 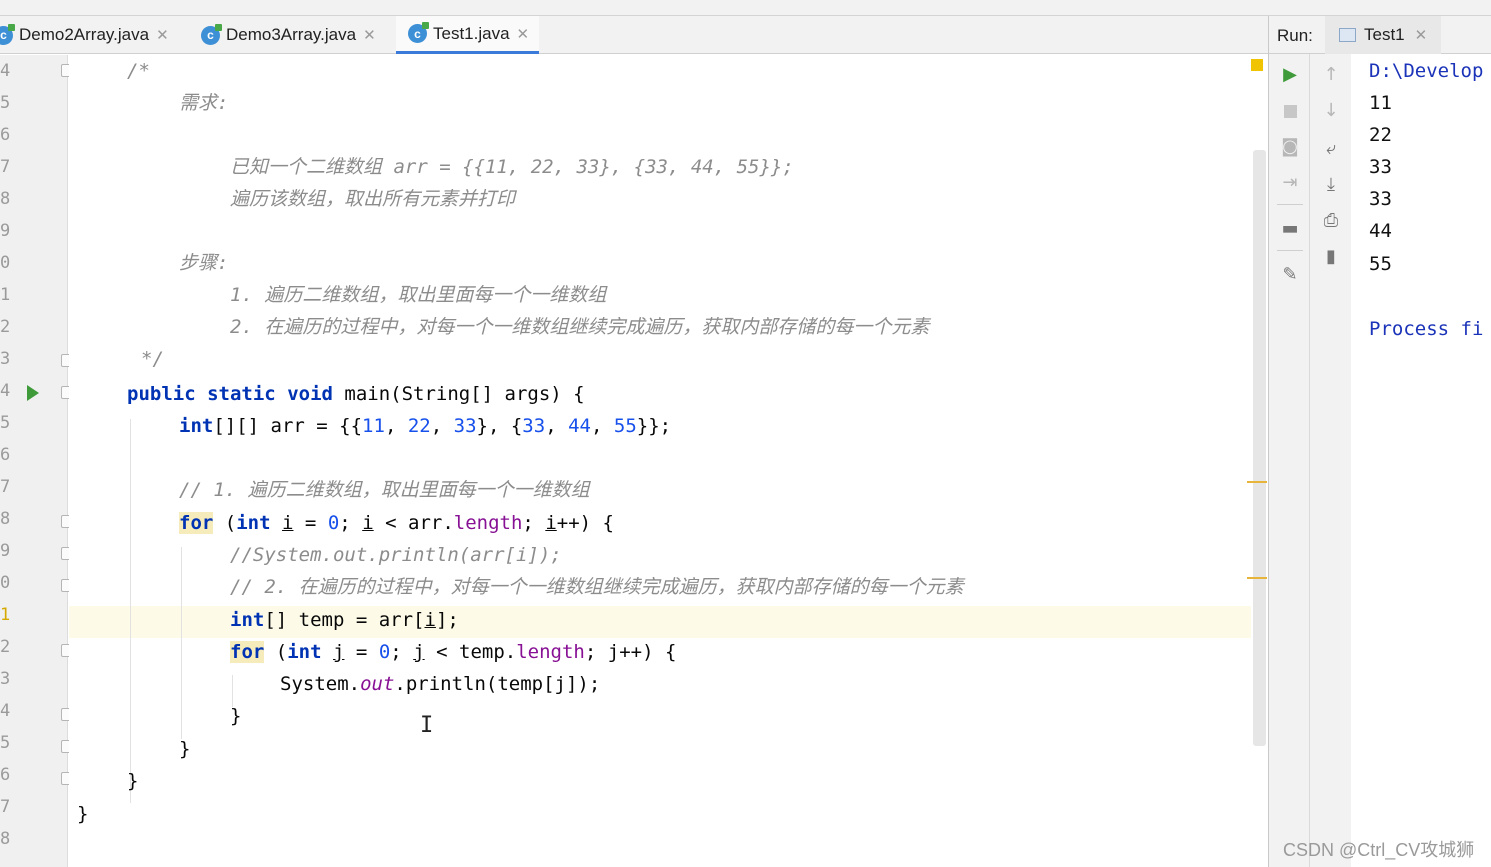 What do you see at coordinates (1290, 275) in the screenshot?
I see `pin-icon: ✎` at bounding box center [1290, 275].